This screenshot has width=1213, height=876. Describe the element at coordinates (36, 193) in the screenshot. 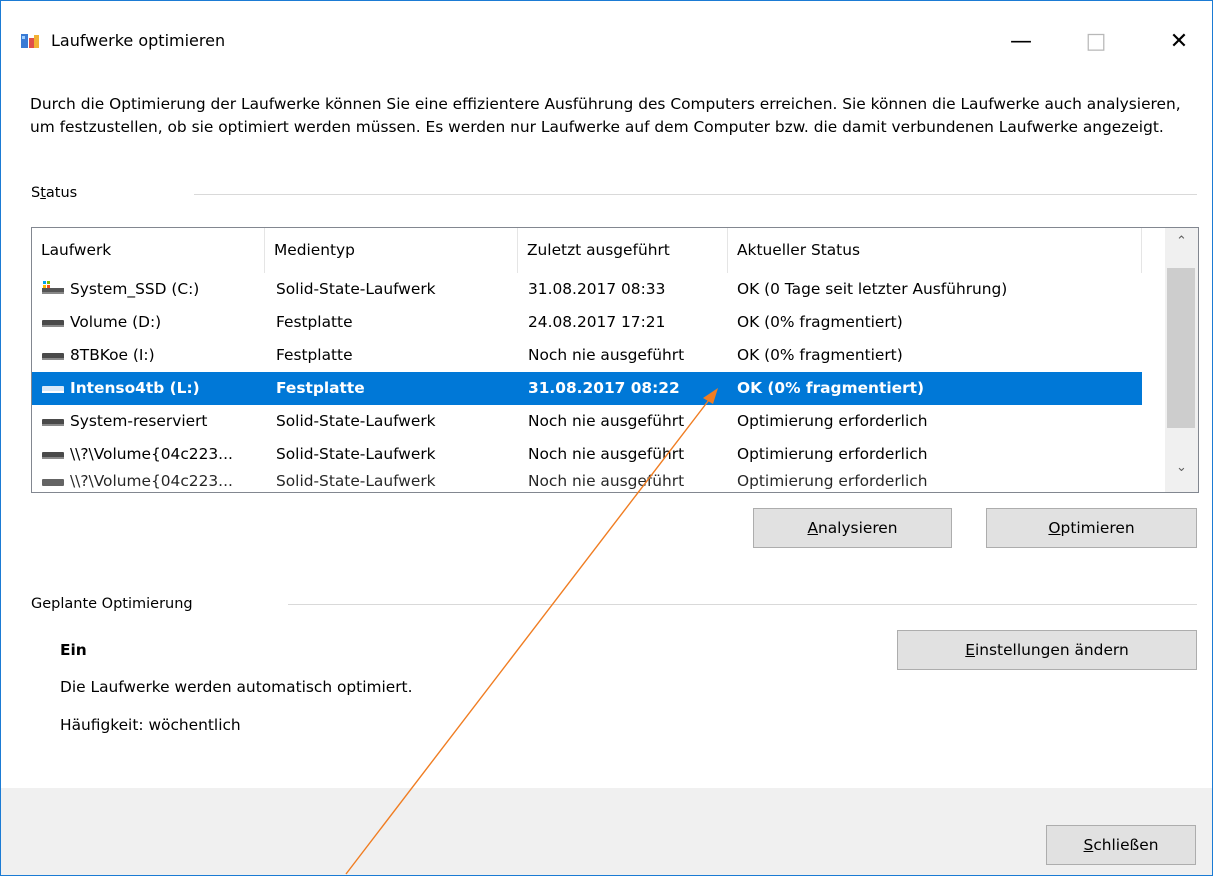

I see `status-label-part: S` at that location.